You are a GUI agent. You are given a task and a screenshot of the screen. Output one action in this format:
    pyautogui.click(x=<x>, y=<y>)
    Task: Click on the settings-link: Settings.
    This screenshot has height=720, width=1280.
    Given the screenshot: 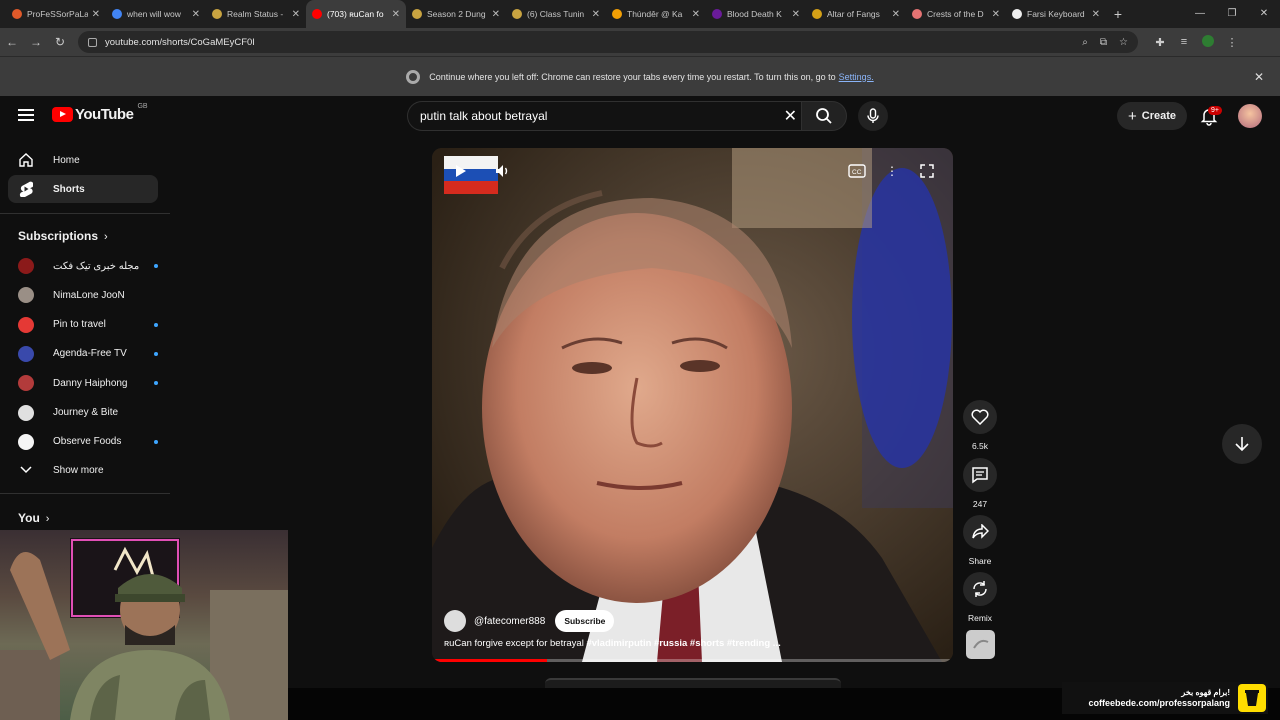 What is the action you would take?
    pyautogui.click(x=856, y=77)
    